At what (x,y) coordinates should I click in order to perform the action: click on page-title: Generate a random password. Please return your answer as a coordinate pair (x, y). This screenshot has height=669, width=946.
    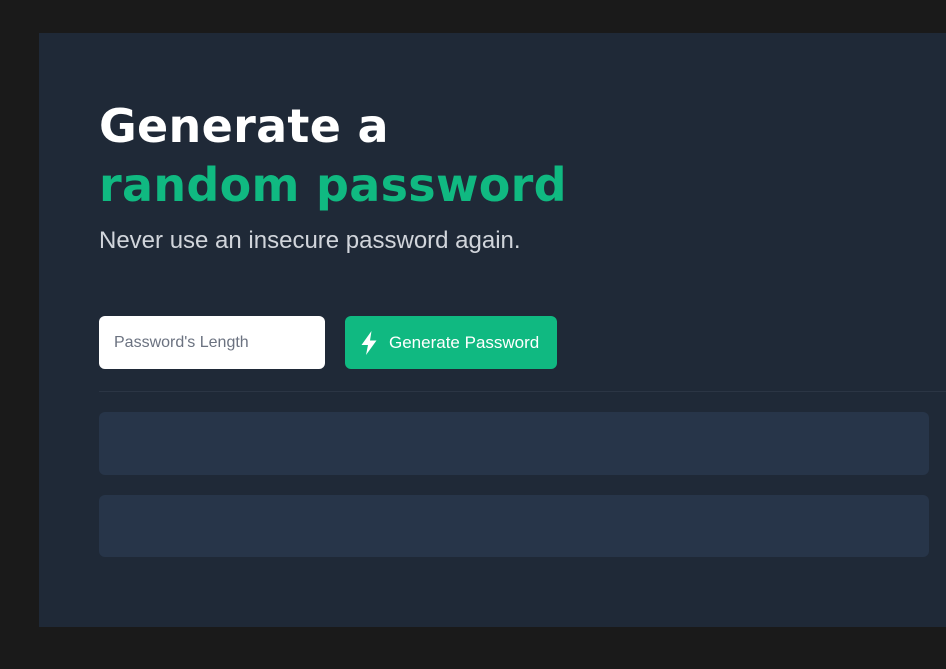
    Looking at the image, I should click on (333, 156).